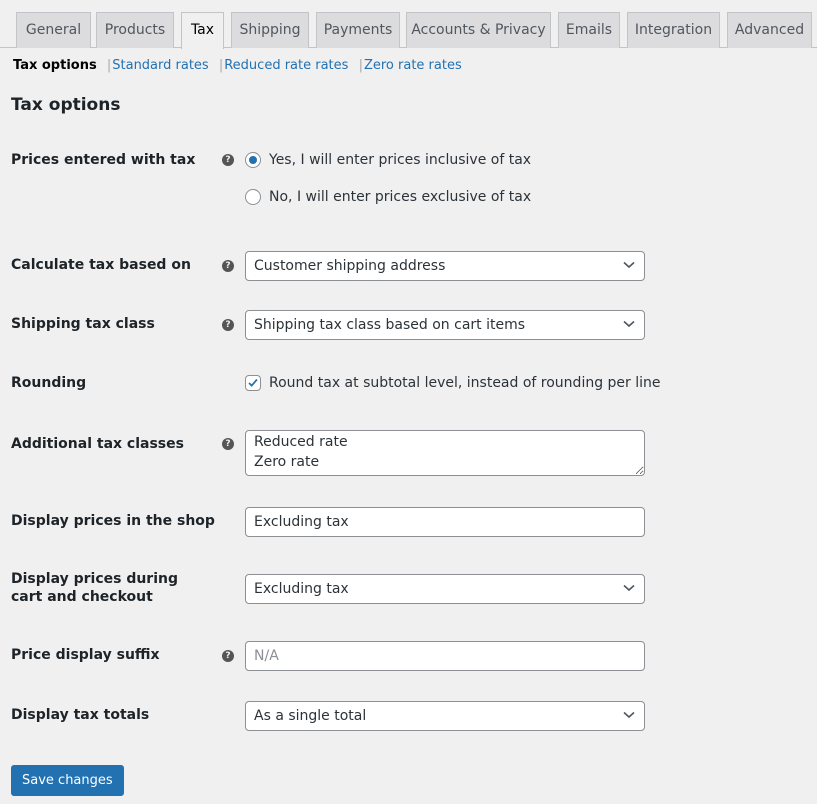 The image size is (817, 804). What do you see at coordinates (55, 65) in the screenshot?
I see `subnav-current-tax-options: Tax options` at bounding box center [55, 65].